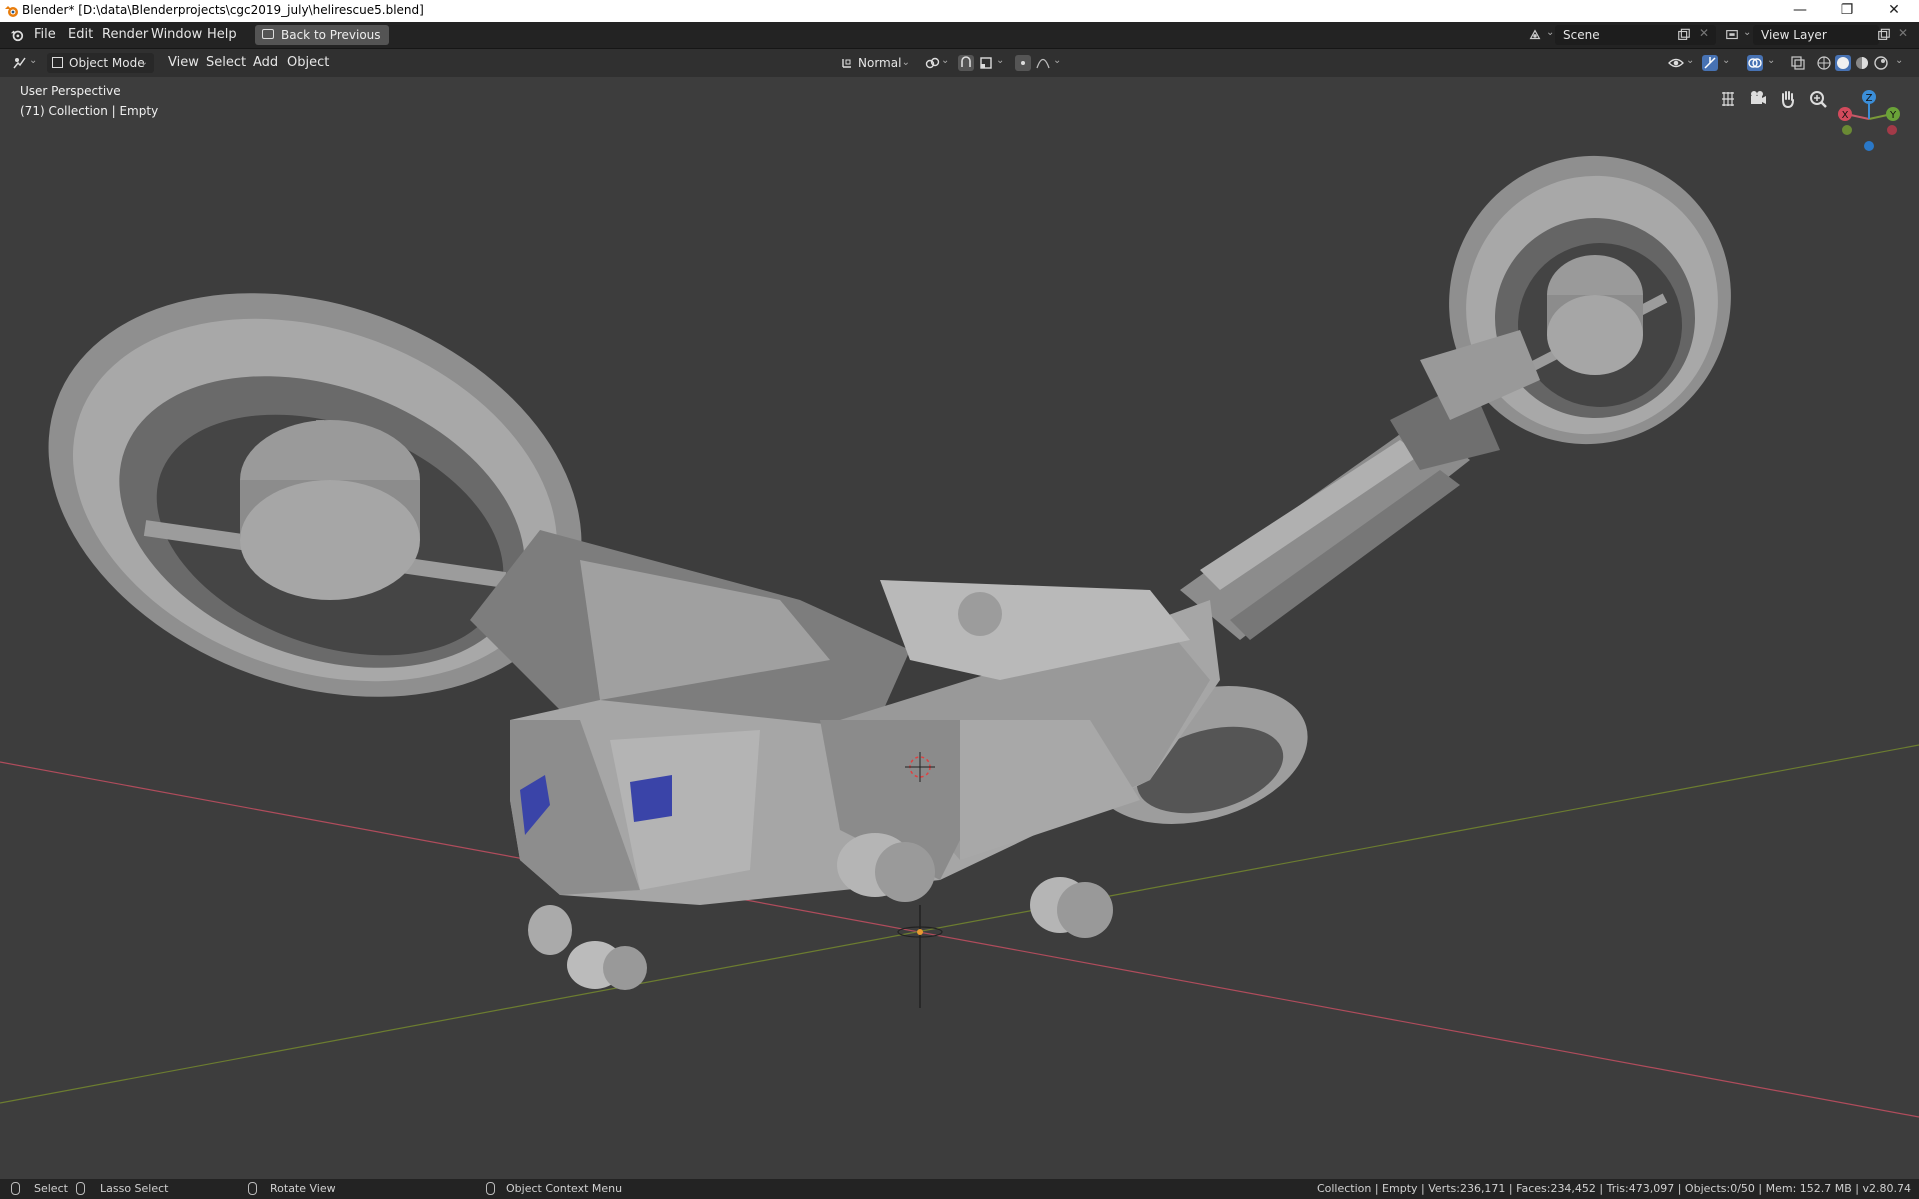 This screenshot has height=1199, width=1919. What do you see at coordinates (226, 62) in the screenshot?
I see `menu-select: Select` at bounding box center [226, 62].